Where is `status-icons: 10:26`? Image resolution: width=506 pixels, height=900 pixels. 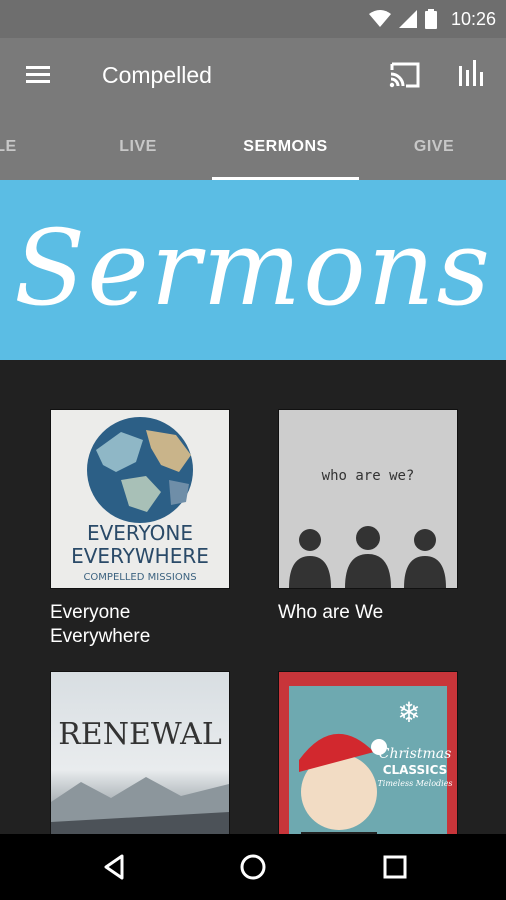 status-icons: 10:26 is located at coordinates (432, 19).